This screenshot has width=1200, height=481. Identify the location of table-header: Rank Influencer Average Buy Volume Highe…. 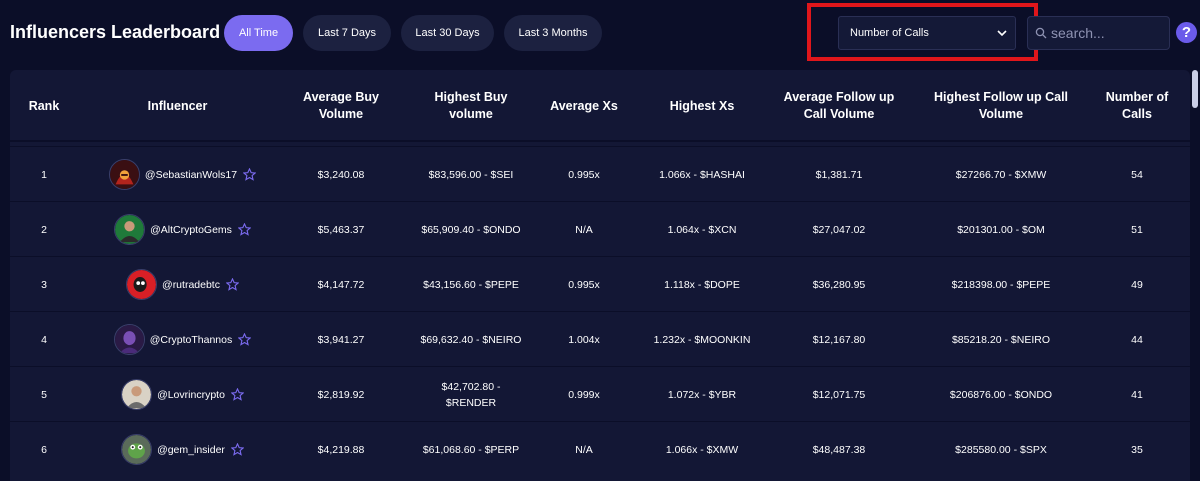
(600, 106).